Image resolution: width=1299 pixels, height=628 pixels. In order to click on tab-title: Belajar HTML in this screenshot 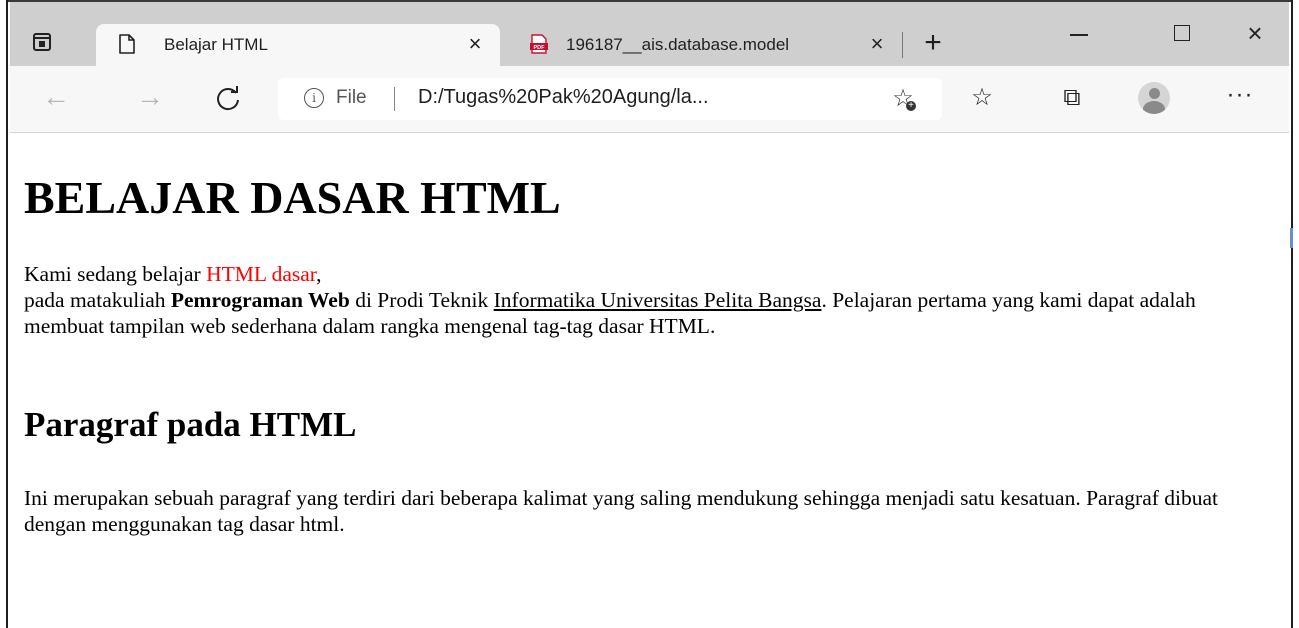, I will do `click(216, 44)`.